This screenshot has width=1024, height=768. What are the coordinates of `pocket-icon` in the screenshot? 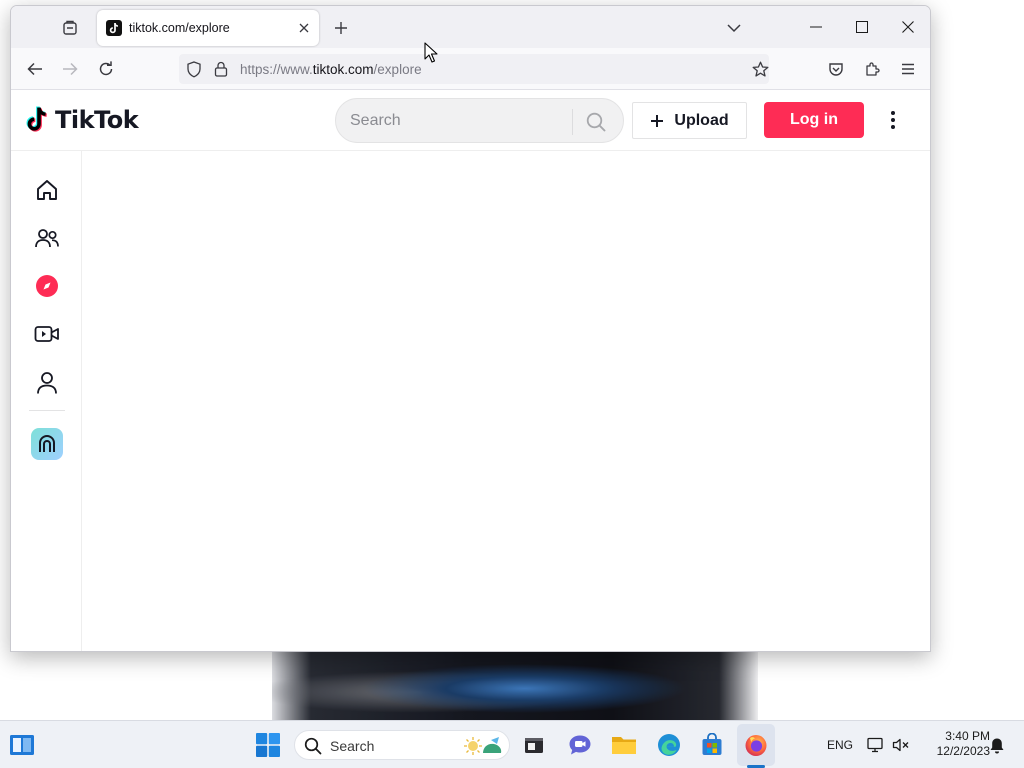 It's located at (836, 69).